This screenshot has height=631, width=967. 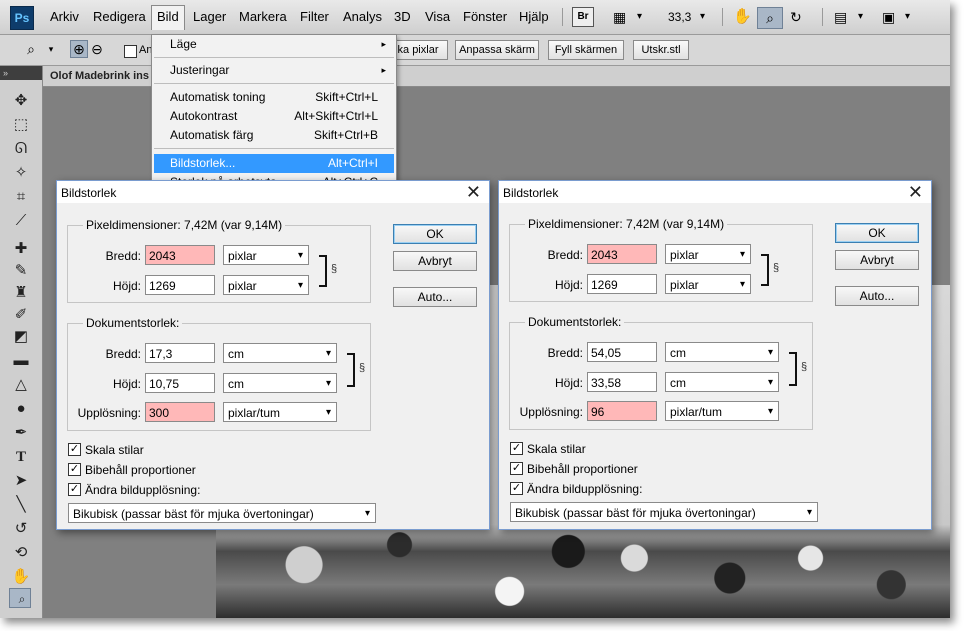 I want to click on hand-tool-icon: ✋, so click(x=21, y=577).